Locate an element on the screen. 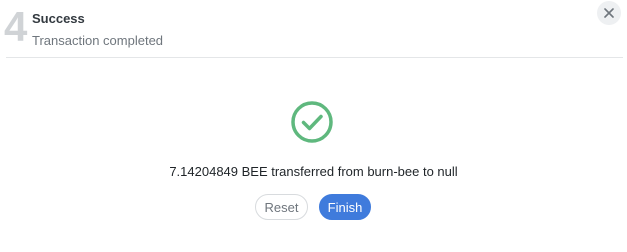 The width and height of the screenshot is (627, 252). close-button is located at coordinates (609, 13).